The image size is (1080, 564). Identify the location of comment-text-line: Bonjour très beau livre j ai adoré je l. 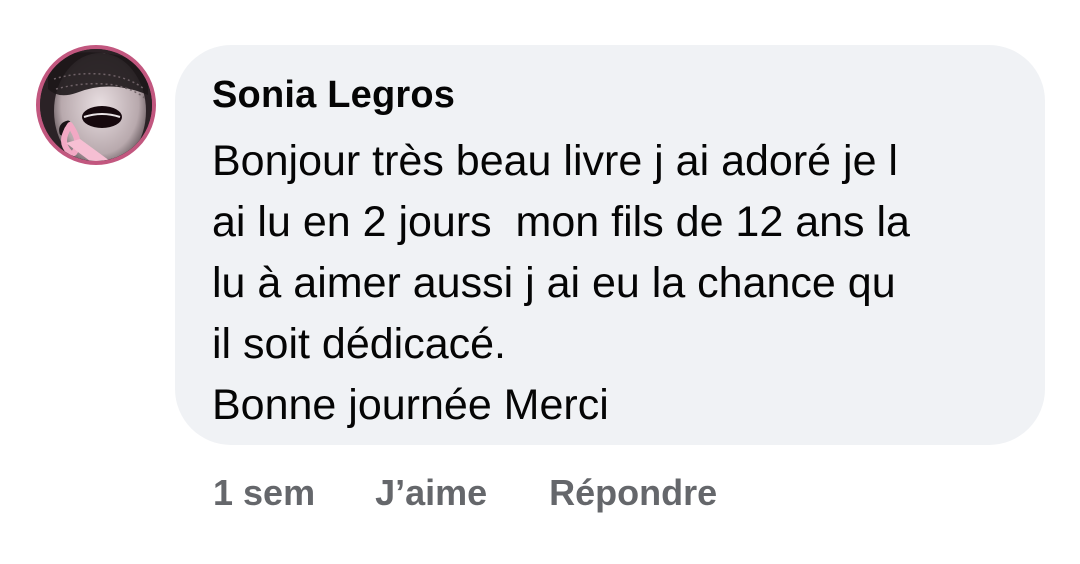
(555, 161).